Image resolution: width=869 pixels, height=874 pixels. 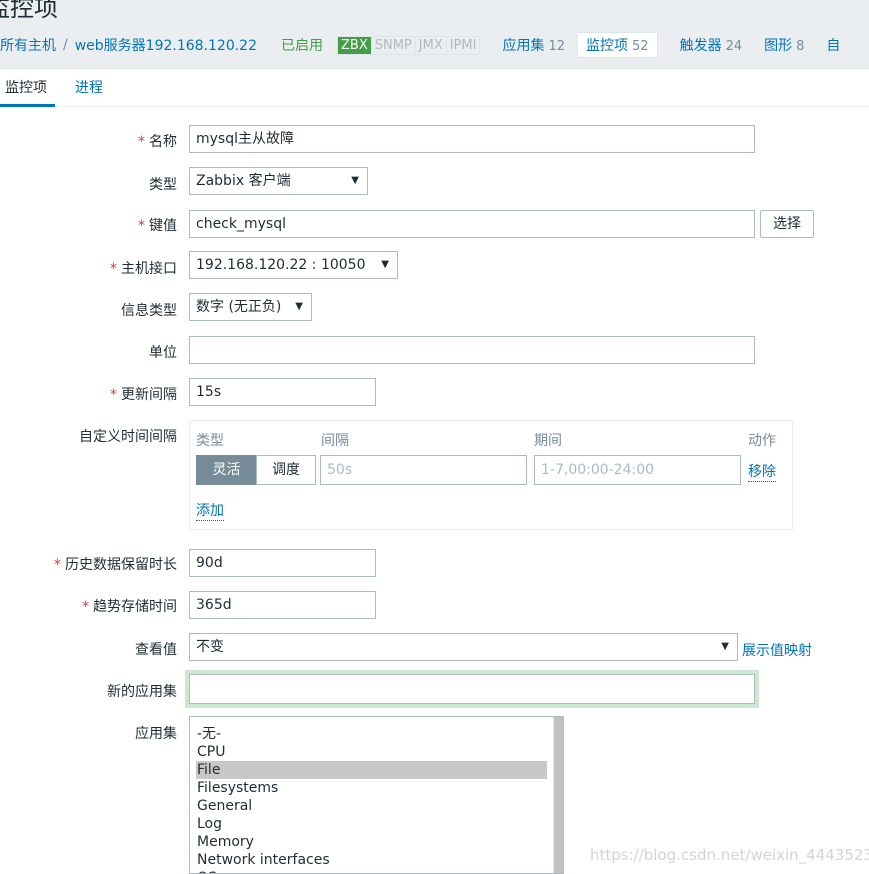 I want to click on custom-interval-placeholder: 50s, so click(x=340, y=470).